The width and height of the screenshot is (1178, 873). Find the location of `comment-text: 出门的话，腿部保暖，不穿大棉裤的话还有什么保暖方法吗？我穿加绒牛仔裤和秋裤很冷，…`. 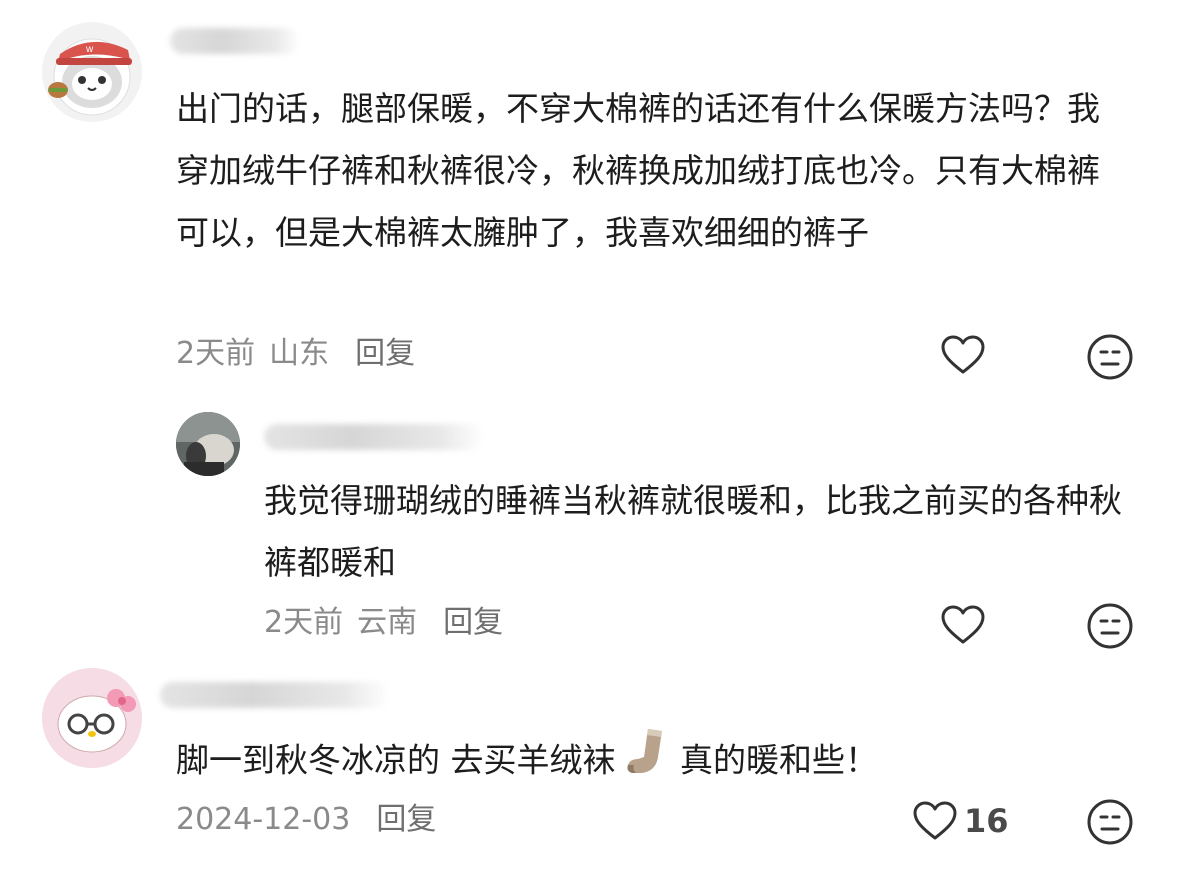

comment-text: 出门的话，腿部保暖，不穿大棉裤的话还有什么保暖方法吗？我穿加绒牛仔裤和秋裤很冷，… is located at coordinates (638, 170).